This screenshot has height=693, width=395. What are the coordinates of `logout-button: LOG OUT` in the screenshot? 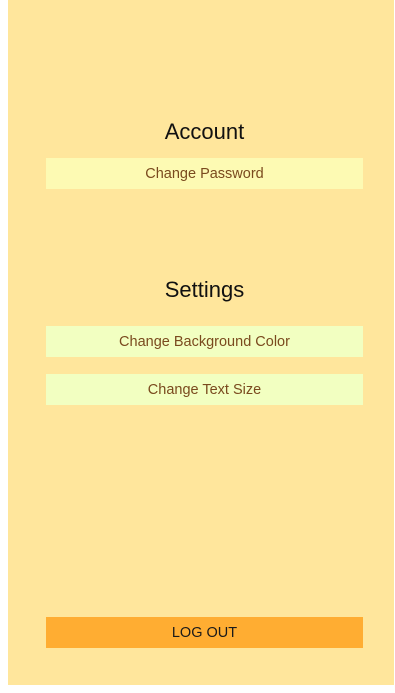 It's located at (204, 632).